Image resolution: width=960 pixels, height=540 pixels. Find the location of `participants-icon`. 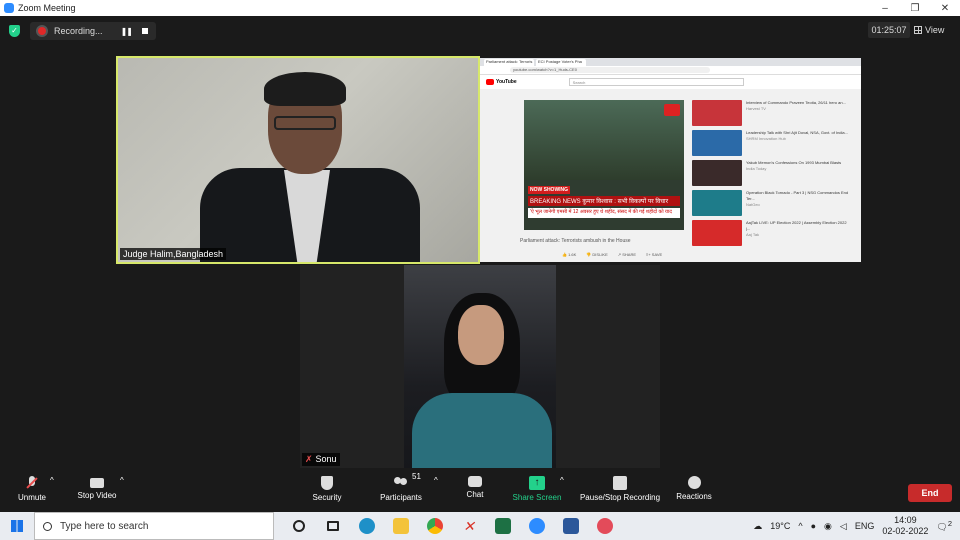

participants-icon is located at coordinates (401, 483).